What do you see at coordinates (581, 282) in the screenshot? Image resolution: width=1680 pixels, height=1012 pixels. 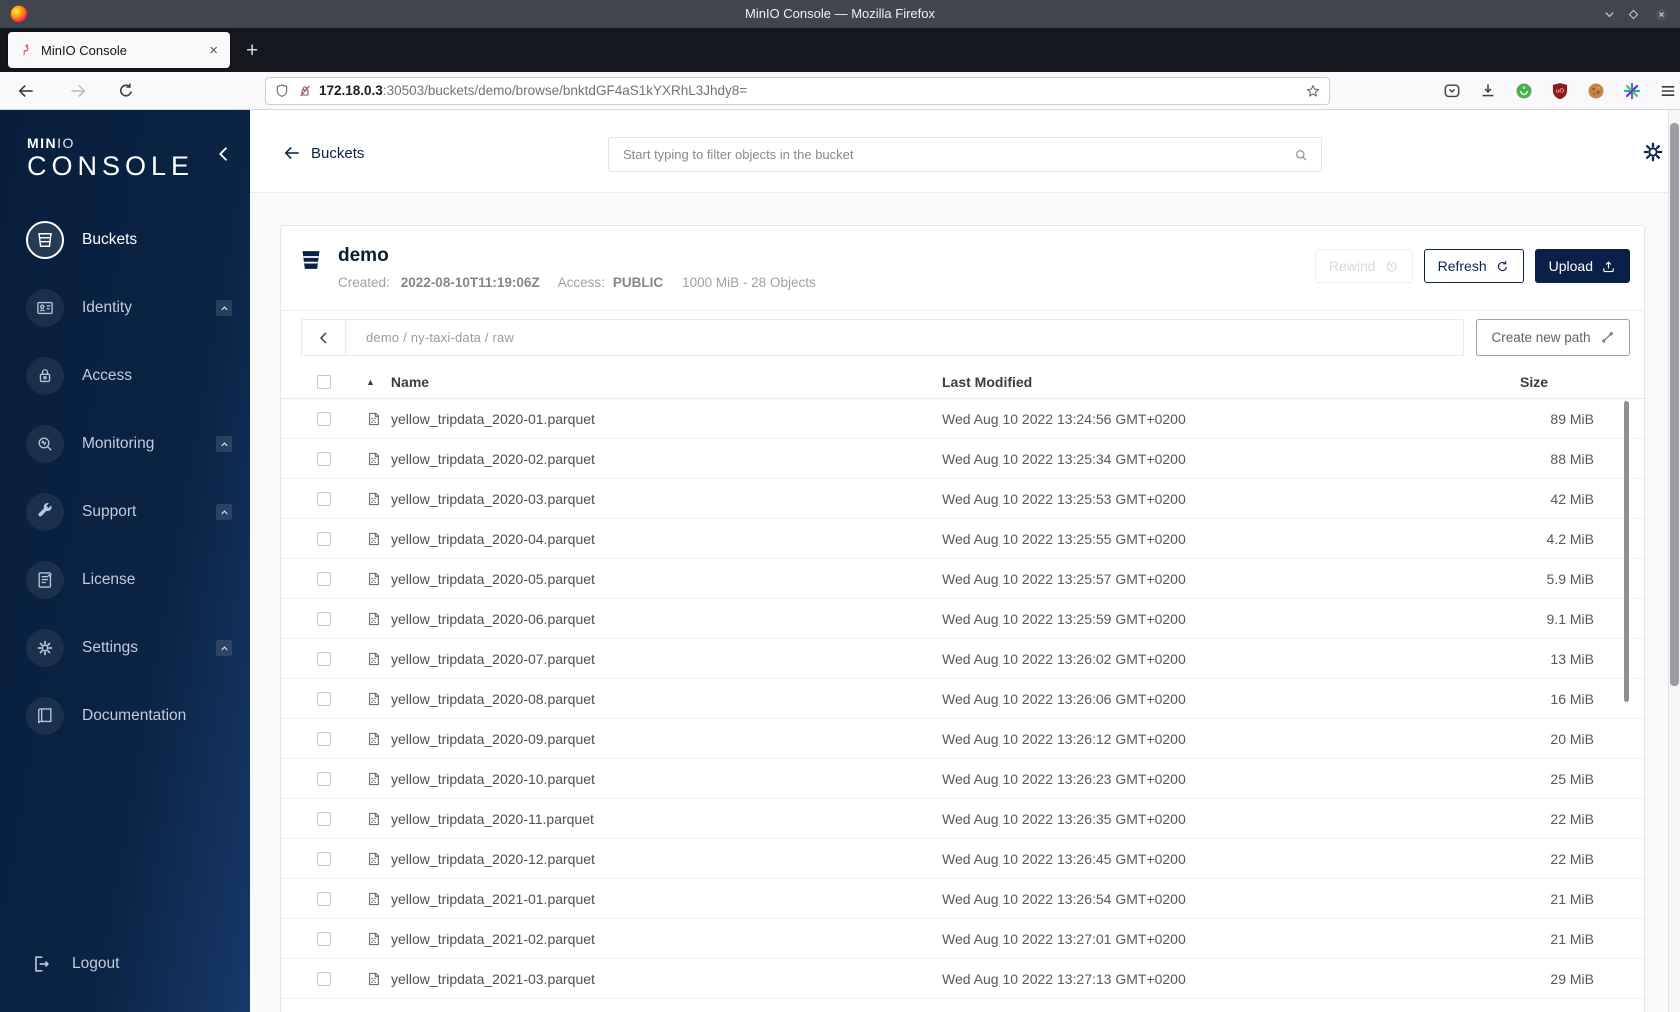 I see `access-label: Access:` at bounding box center [581, 282].